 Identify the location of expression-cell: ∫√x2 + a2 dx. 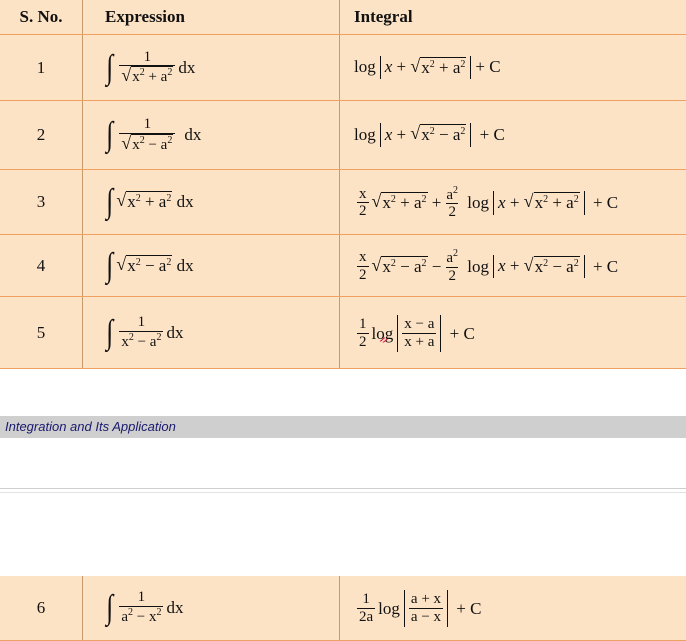
(211, 202).